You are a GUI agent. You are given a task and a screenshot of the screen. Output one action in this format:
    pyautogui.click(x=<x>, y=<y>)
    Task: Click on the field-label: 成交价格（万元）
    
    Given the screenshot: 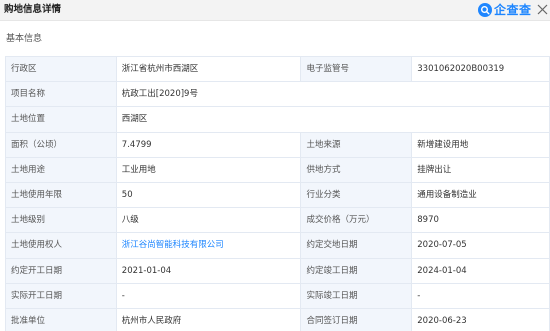 What is the action you would take?
    pyautogui.click(x=357, y=221)
    